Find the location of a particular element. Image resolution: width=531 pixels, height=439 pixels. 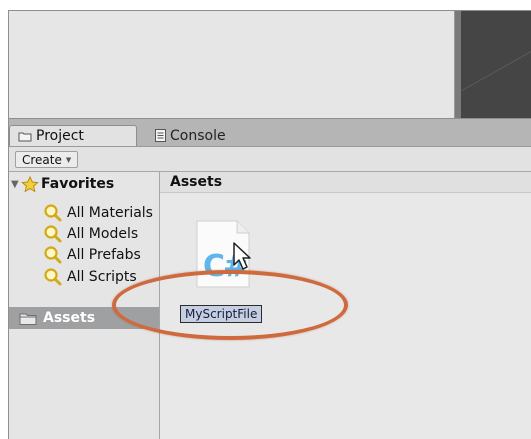

create-button: Create ▼ is located at coordinates (47, 159).